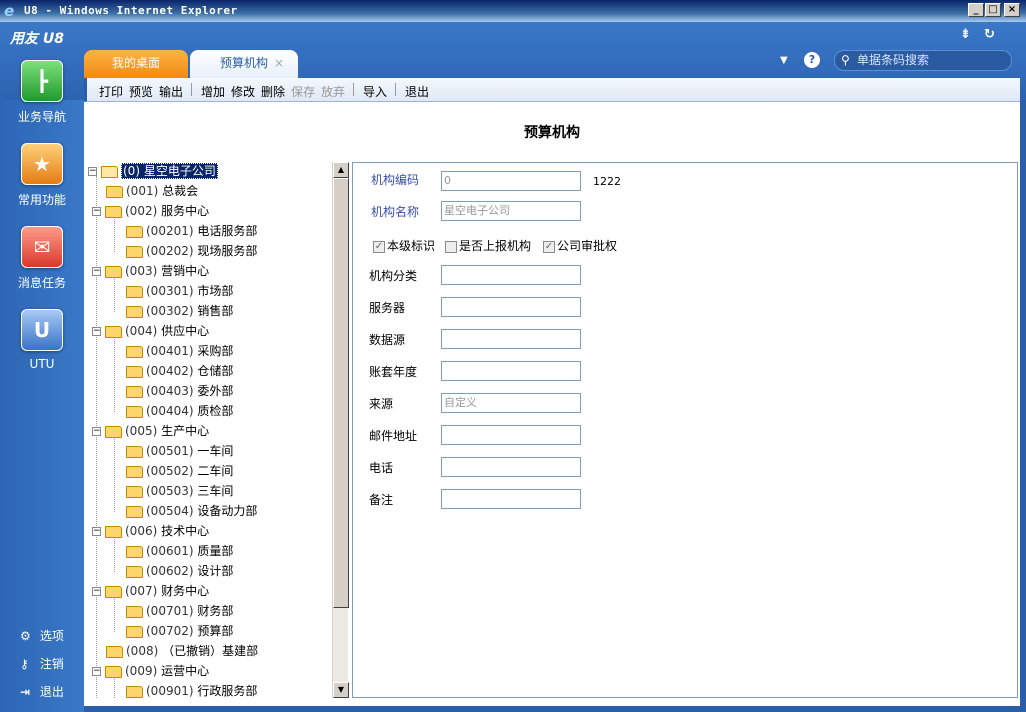 This screenshot has width=1026, height=712. What do you see at coordinates (488, 245) in the screenshot?
I see `report-org-checkbox: 是否上报机构` at bounding box center [488, 245].